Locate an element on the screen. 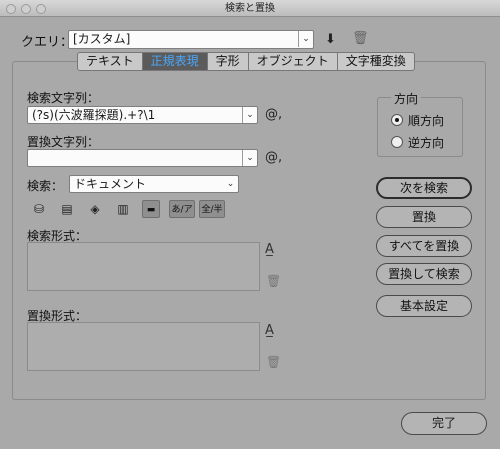 The height and width of the screenshot is (449, 500). zoom-window-button is located at coordinates (41, 9).